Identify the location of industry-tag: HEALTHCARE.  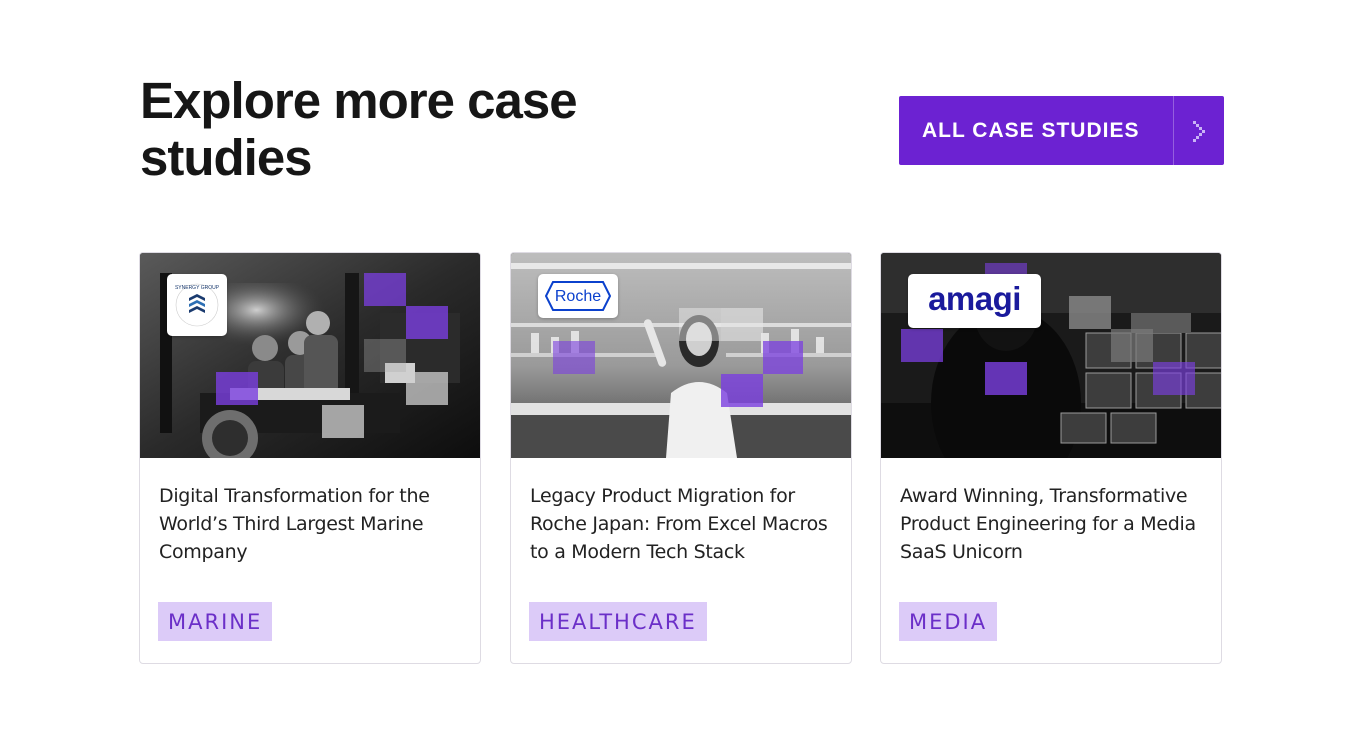
(618, 621).